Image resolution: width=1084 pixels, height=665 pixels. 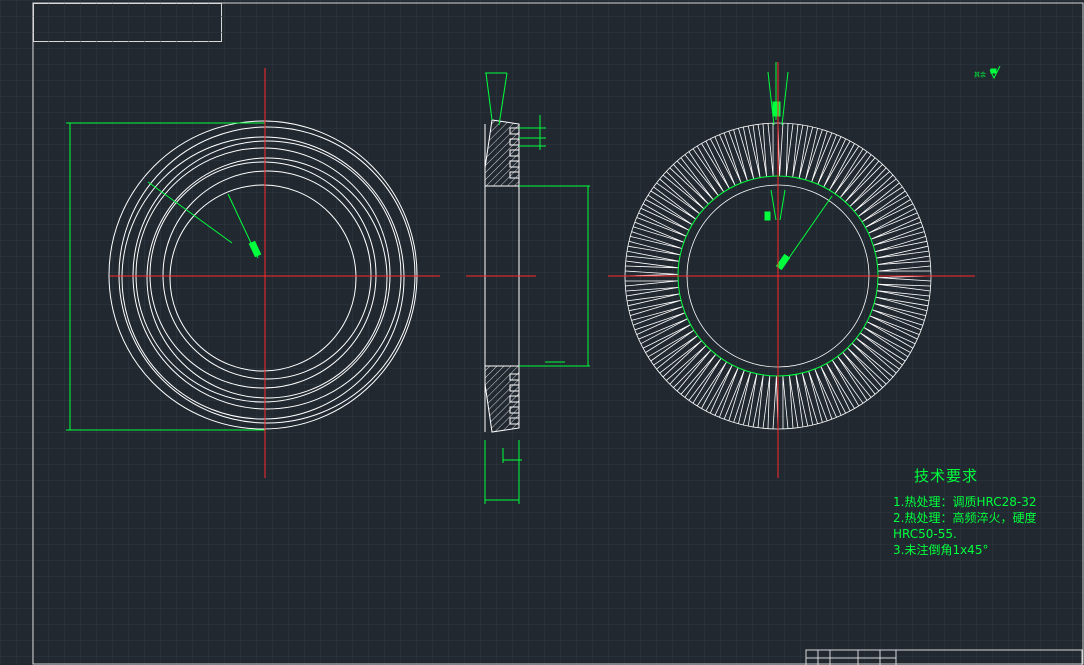 What do you see at coordinates (941, 550) in the screenshot?
I see `tech-req-line-4: 3.未注倒角1x45°` at bounding box center [941, 550].